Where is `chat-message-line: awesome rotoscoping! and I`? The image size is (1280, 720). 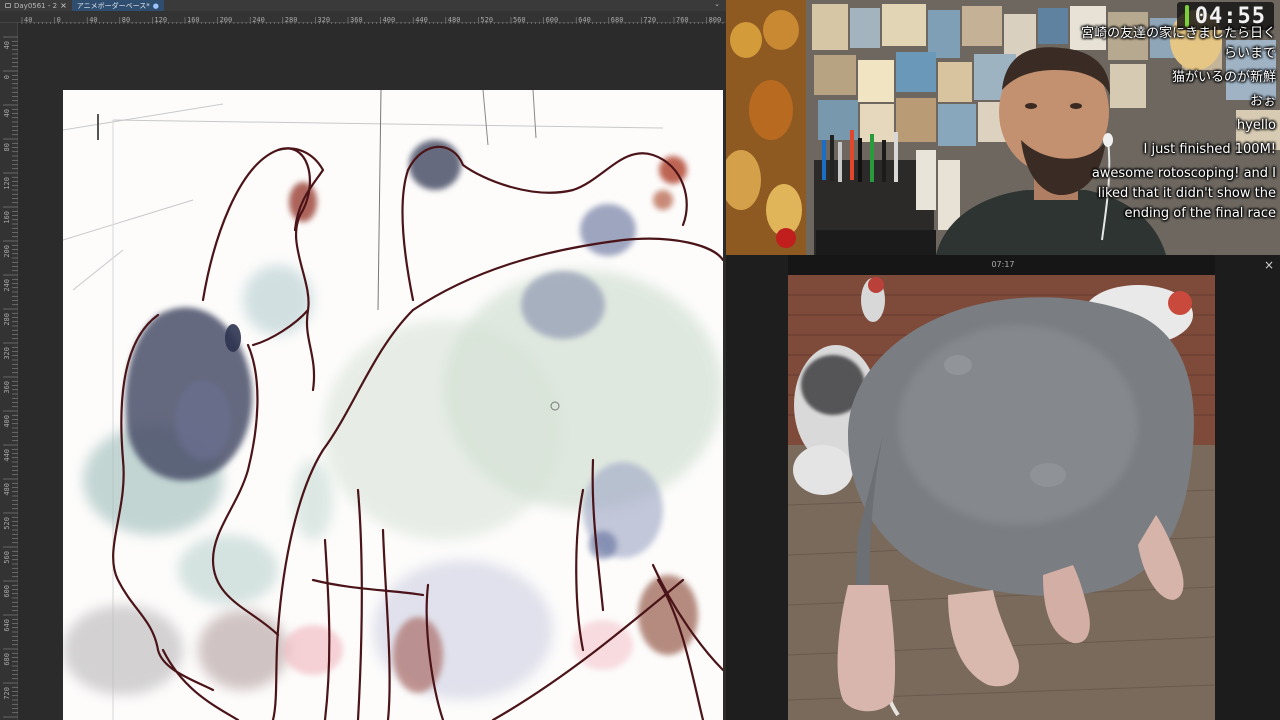 chat-message-line: awesome rotoscoping! and I is located at coordinates (1183, 173).